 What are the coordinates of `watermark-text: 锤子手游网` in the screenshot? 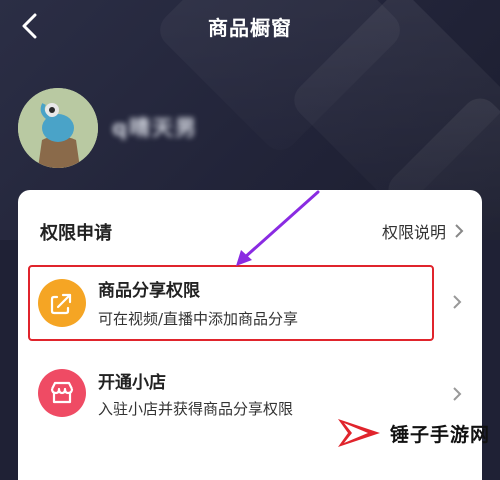 It's located at (439, 434).